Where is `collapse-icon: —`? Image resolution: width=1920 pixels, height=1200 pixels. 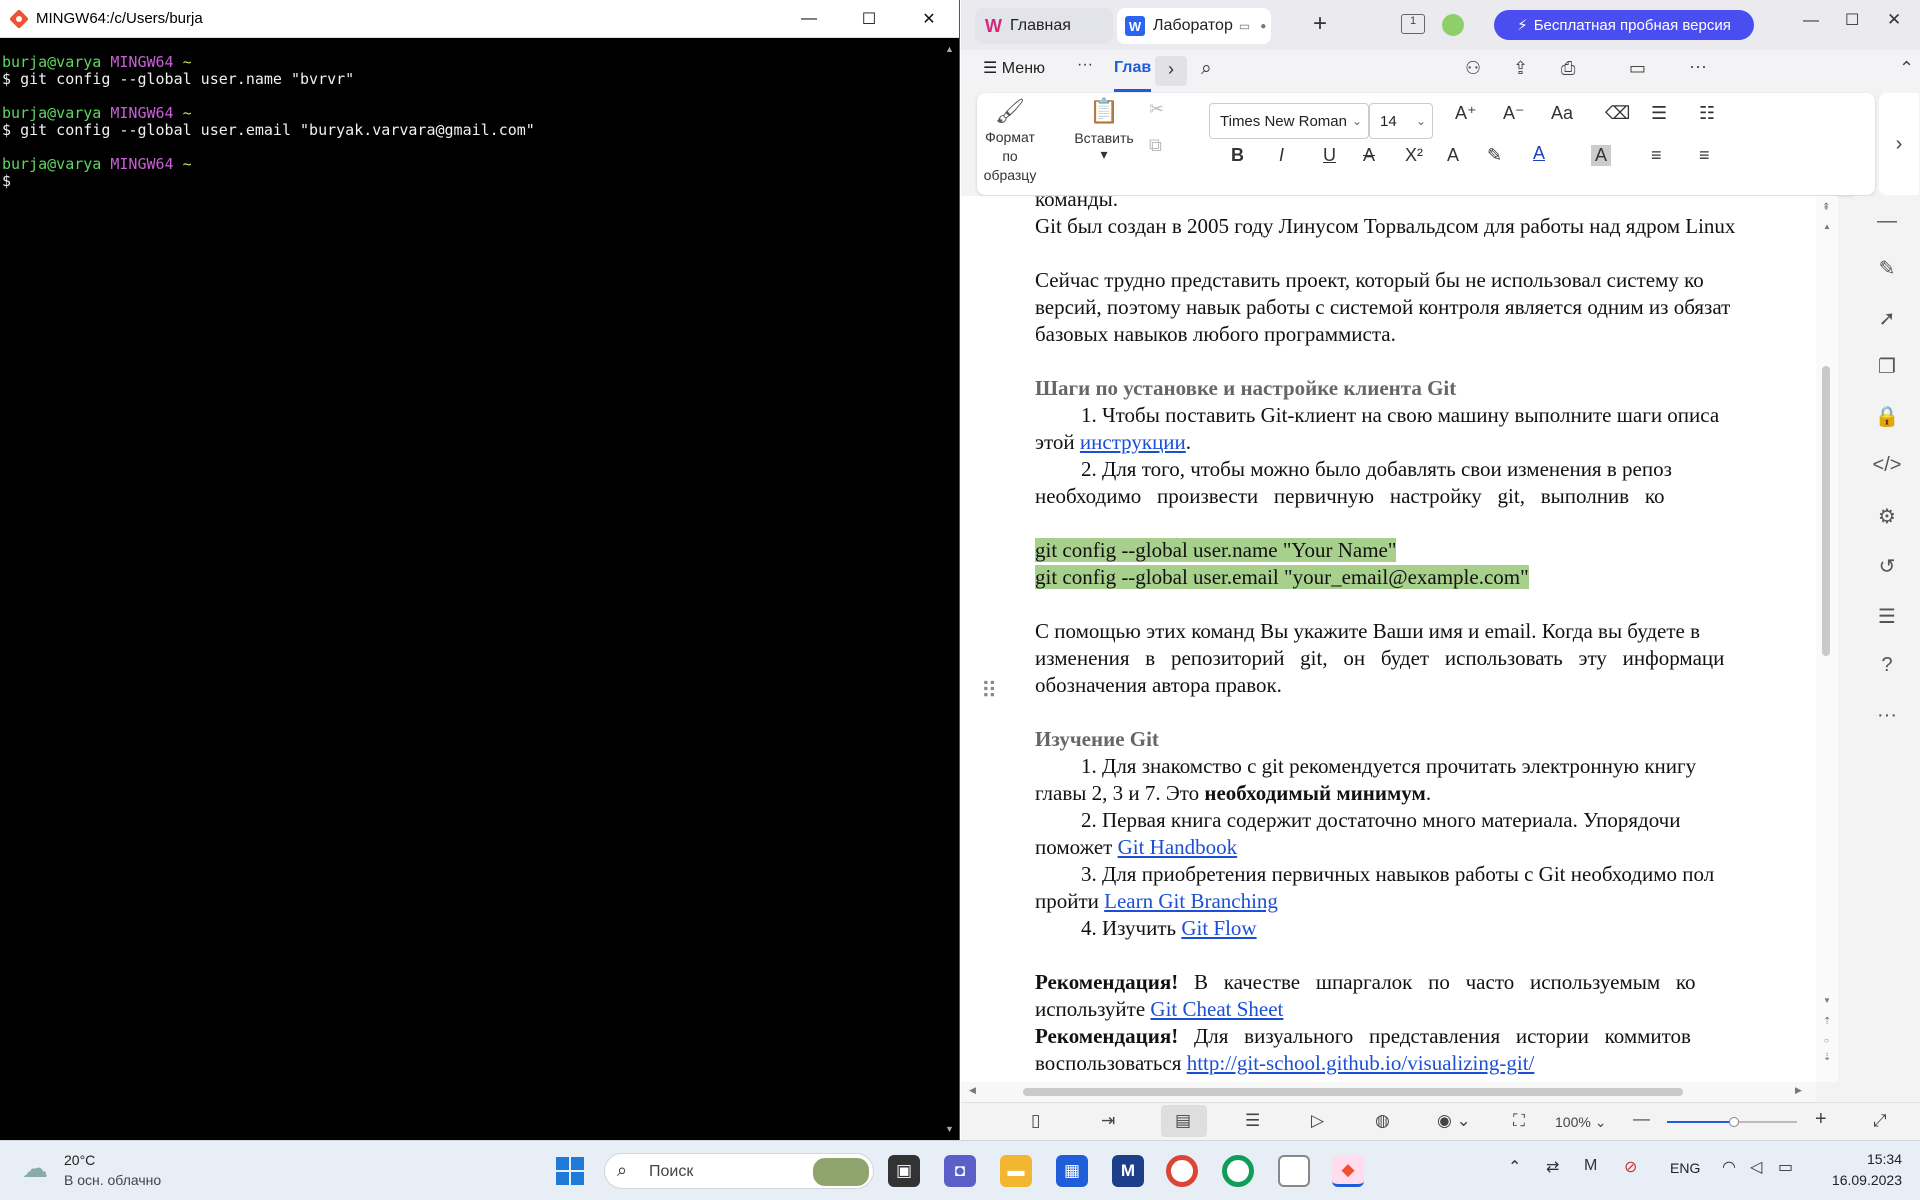 collapse-icon: — is located at coordinates (1887, 221).